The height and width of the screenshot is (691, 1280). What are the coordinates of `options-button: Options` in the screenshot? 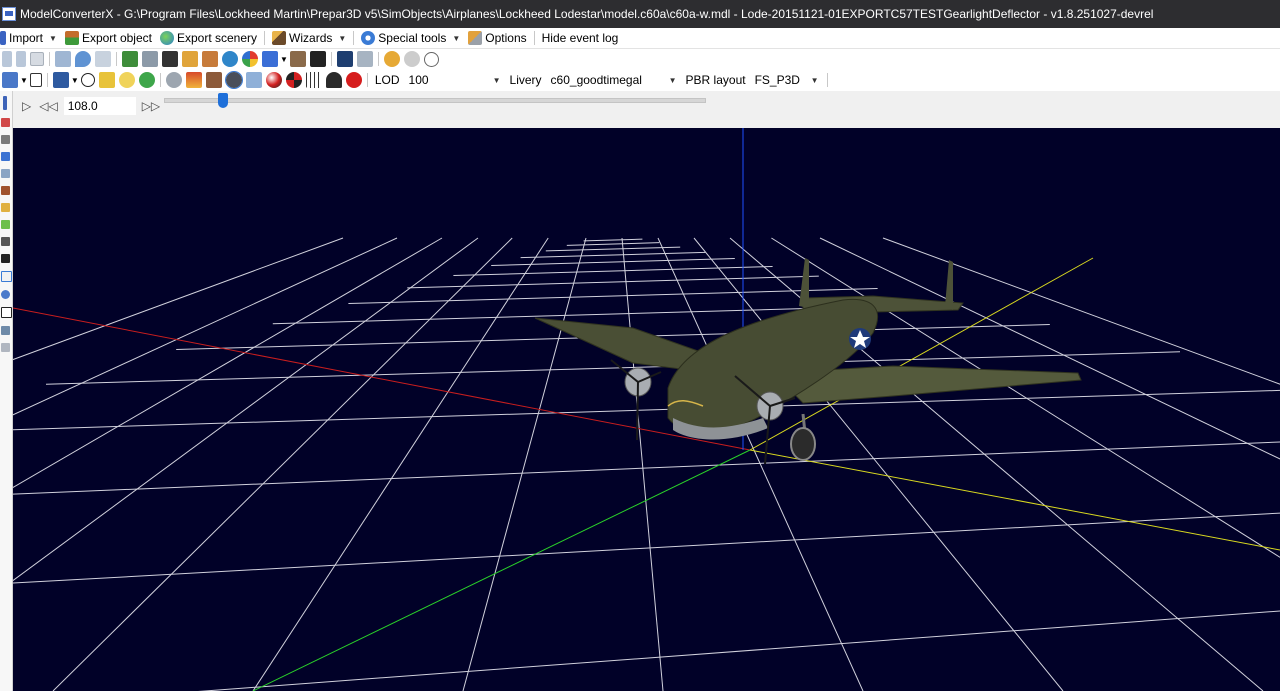 It's located at (497, 38).